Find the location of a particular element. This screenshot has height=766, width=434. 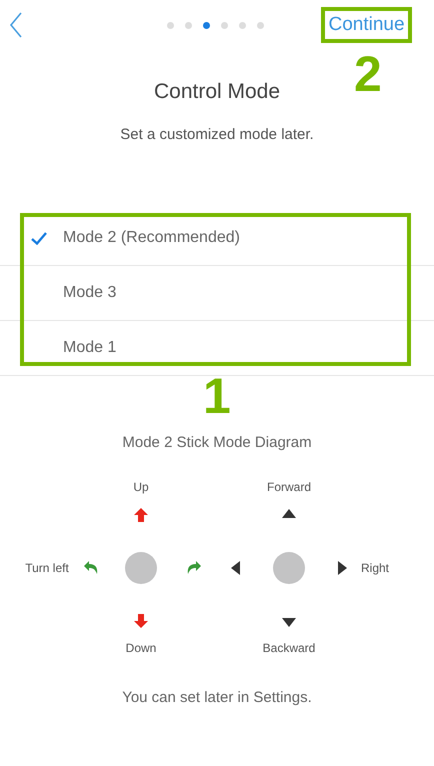

mode-option: Mode 3 is located at coordinates (217, 293).